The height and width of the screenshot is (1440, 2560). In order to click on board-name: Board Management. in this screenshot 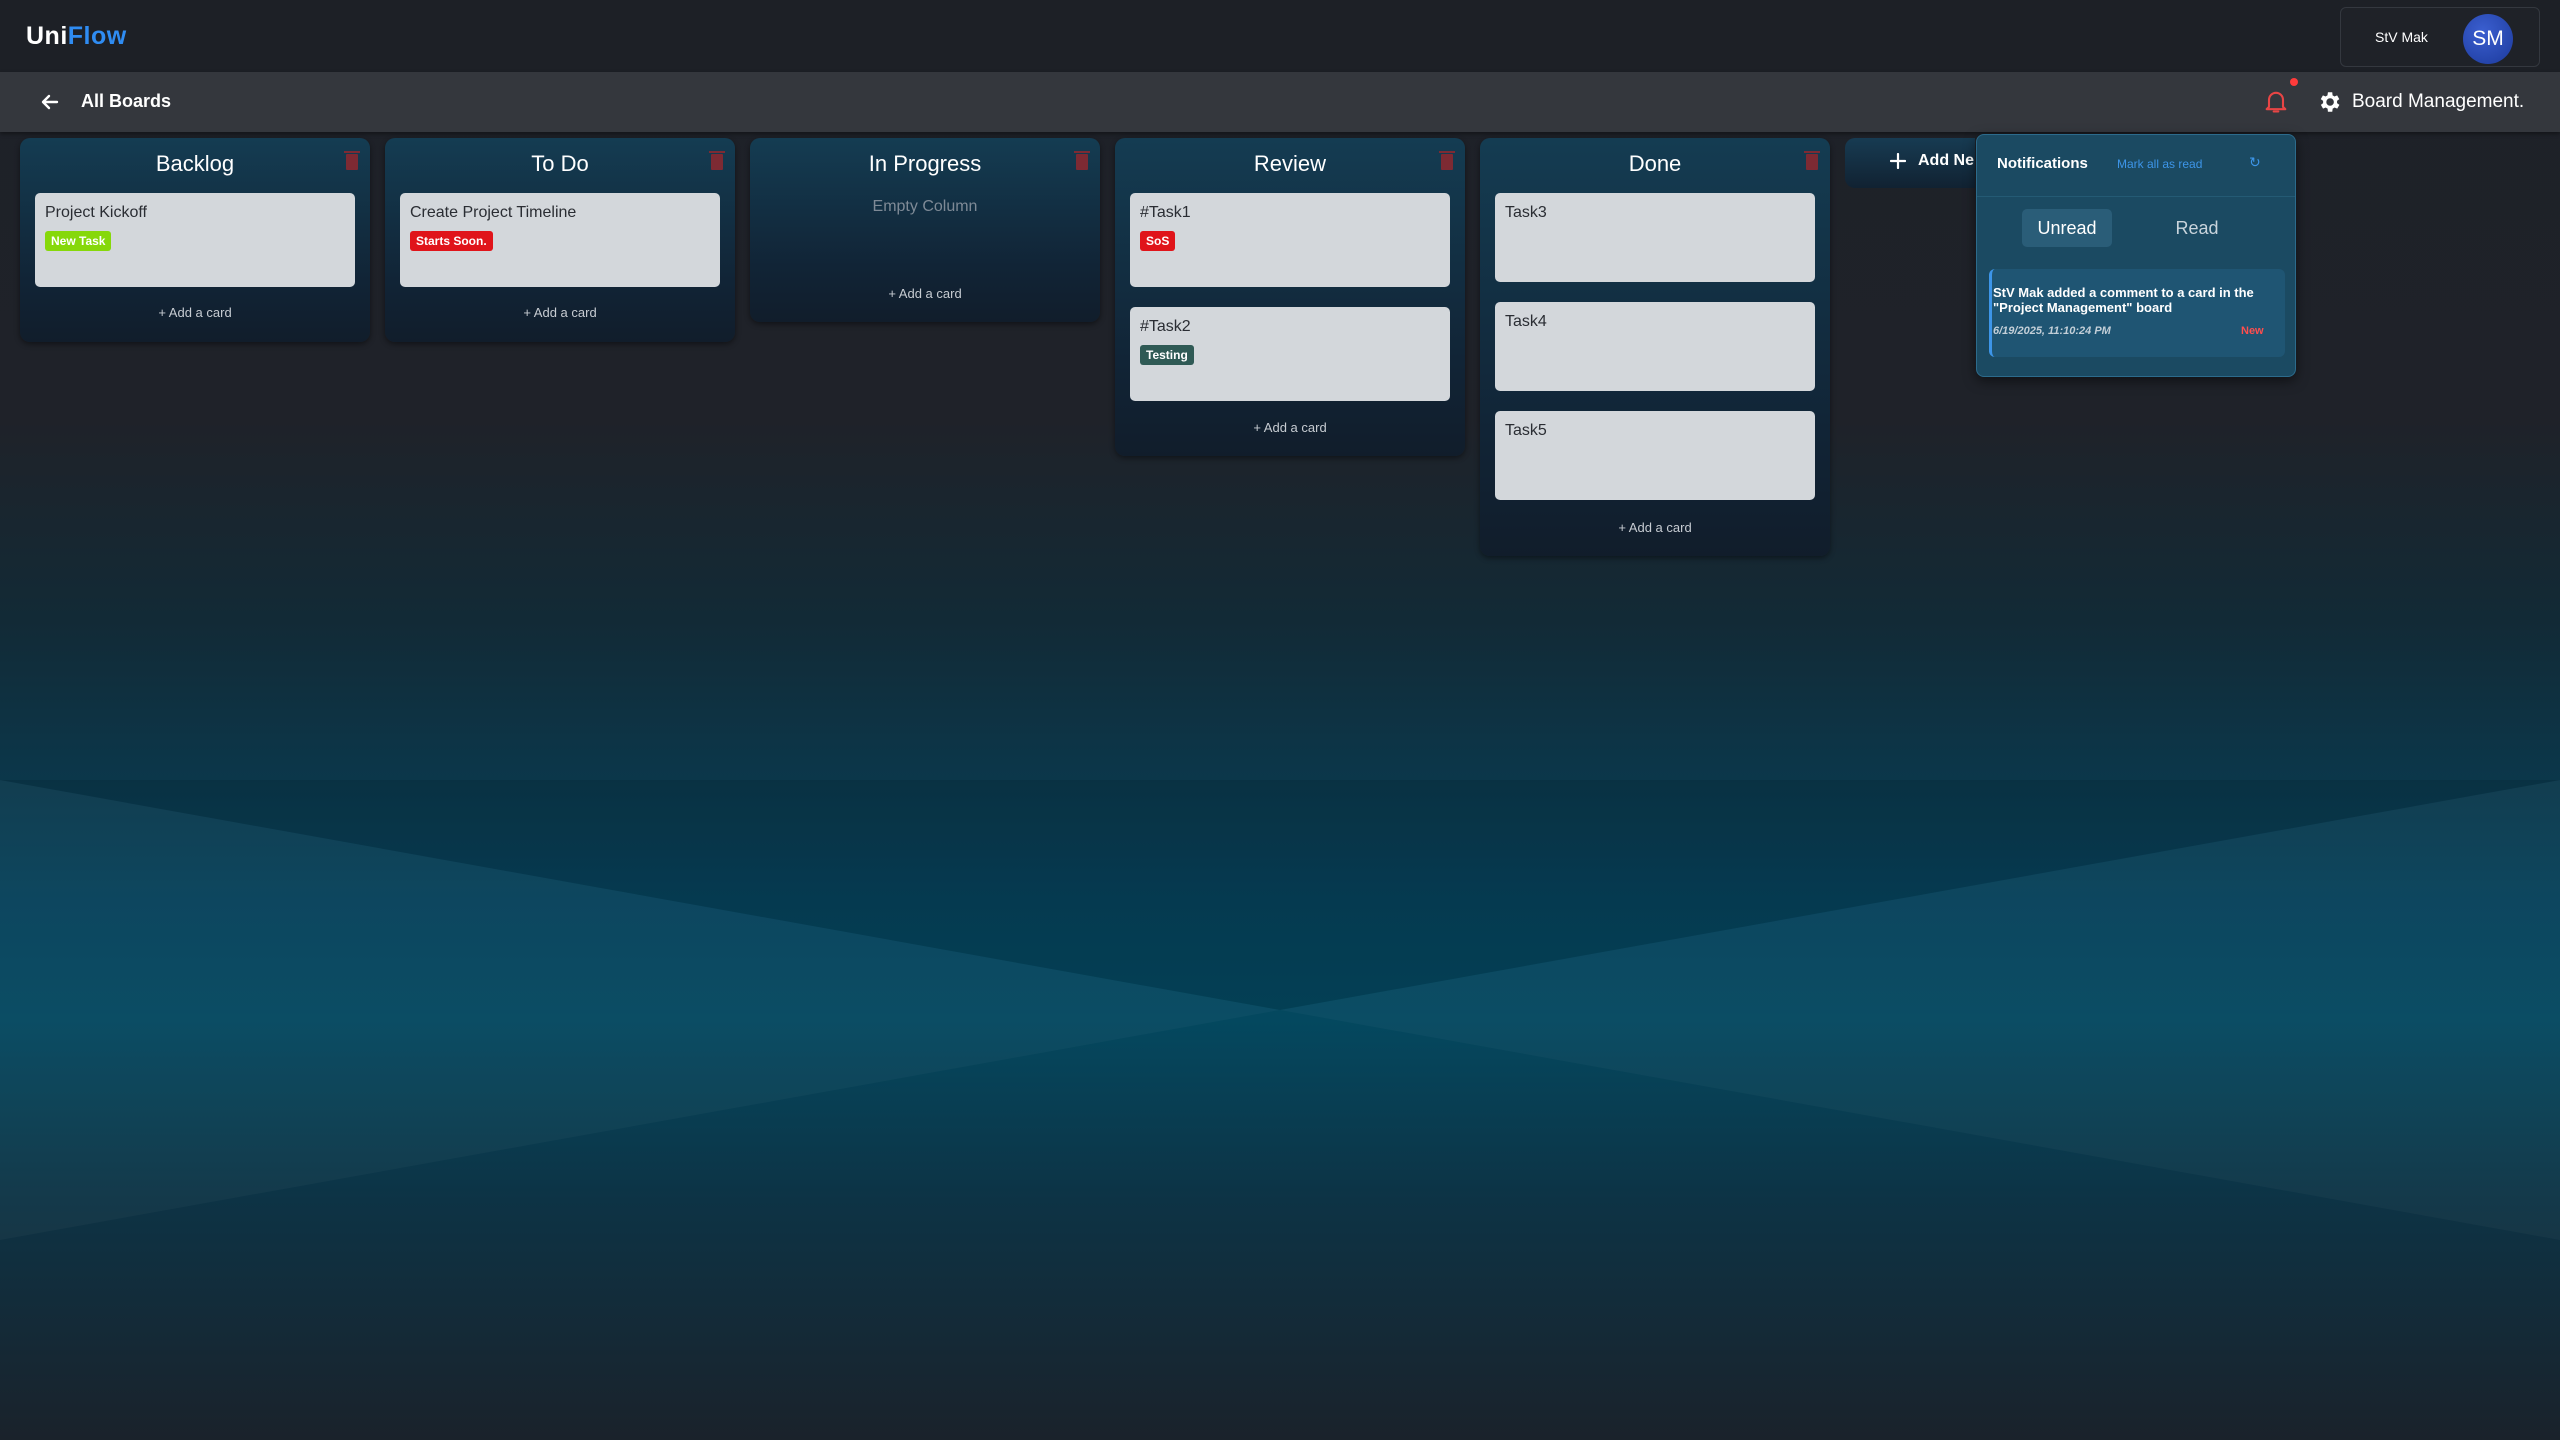, I will do `click(2438, 101)`.